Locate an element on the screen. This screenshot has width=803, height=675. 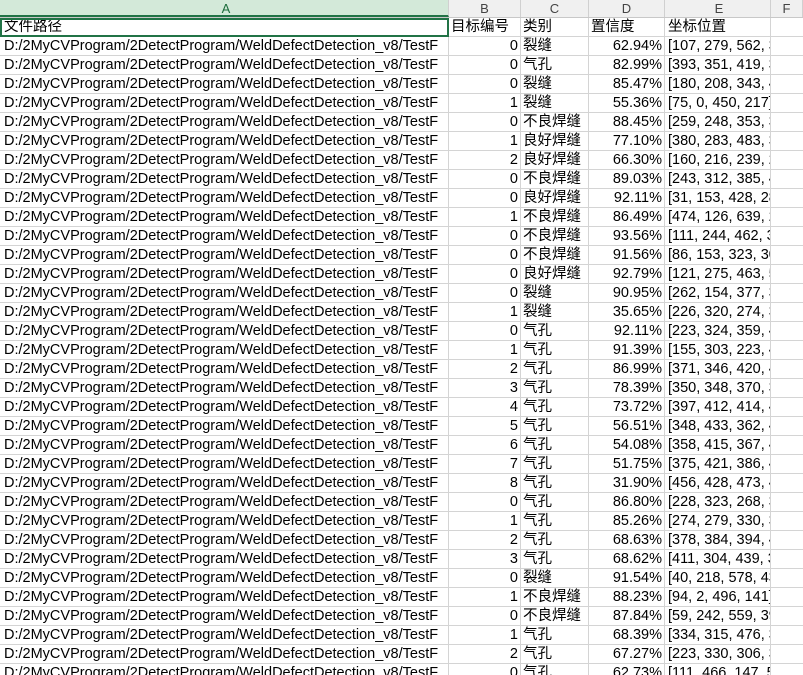
cell-confidence: 68.63% is located at coordinates (627, 540).